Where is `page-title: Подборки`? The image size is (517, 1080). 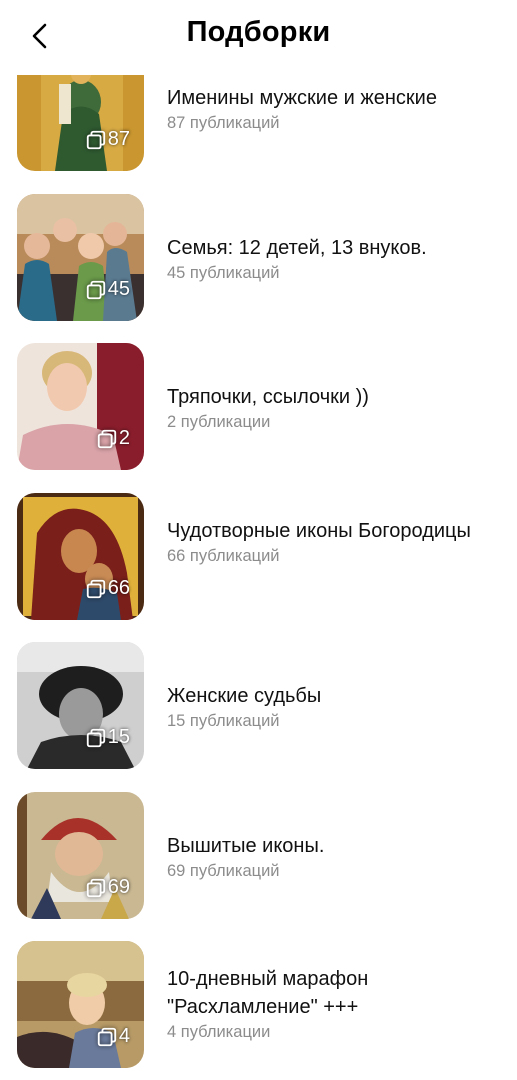
page-title: Подборки is located at coordinates (258, 32).